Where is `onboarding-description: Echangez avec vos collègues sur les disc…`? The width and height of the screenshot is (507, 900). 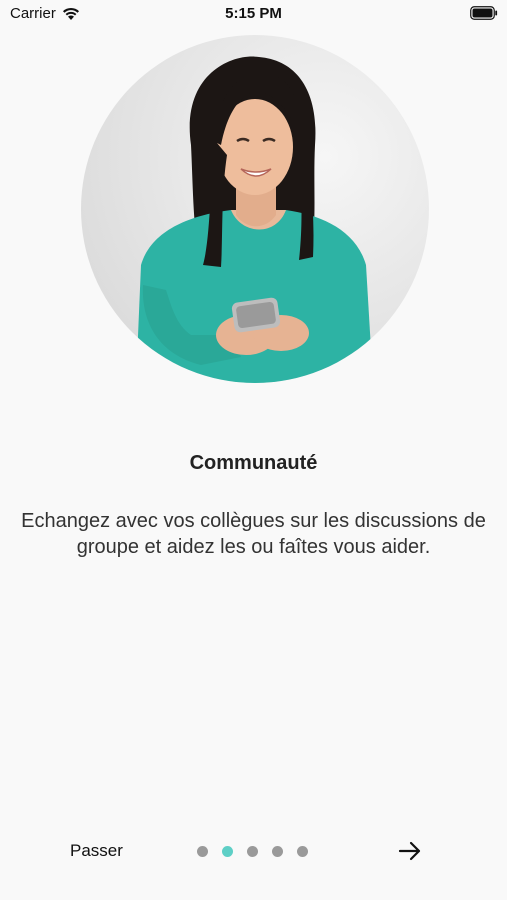 onboarding-description: Echangez avec vos collègues sur les disc… is located at coordinates (253, 534).